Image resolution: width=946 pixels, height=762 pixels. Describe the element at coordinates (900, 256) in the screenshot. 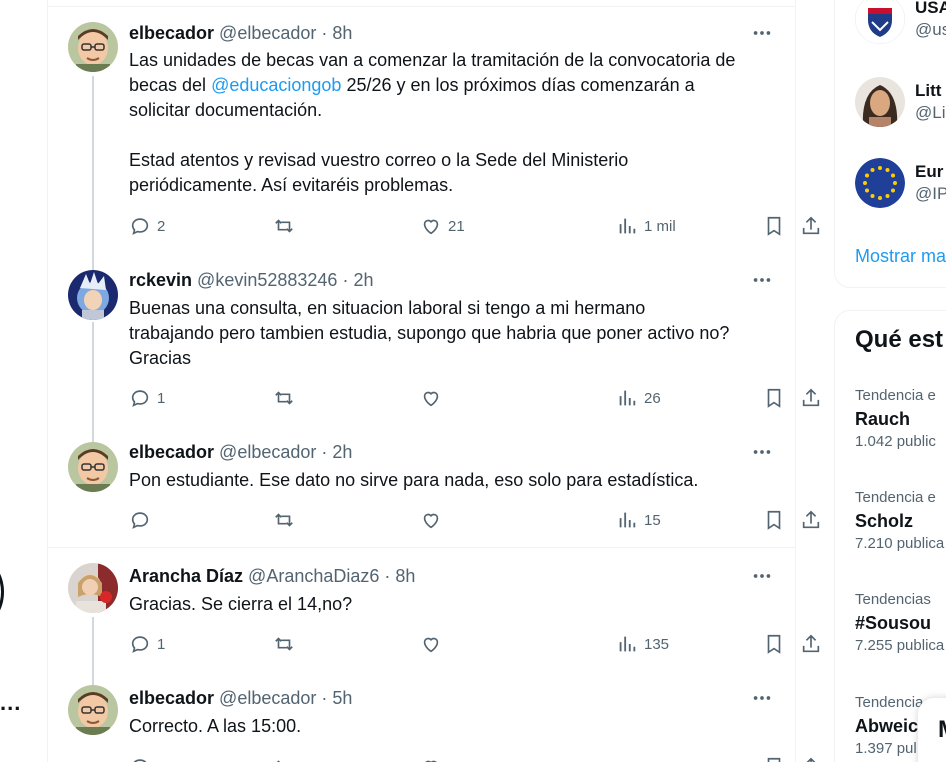

I see `show-more-link: Mostrar ma` at that location.